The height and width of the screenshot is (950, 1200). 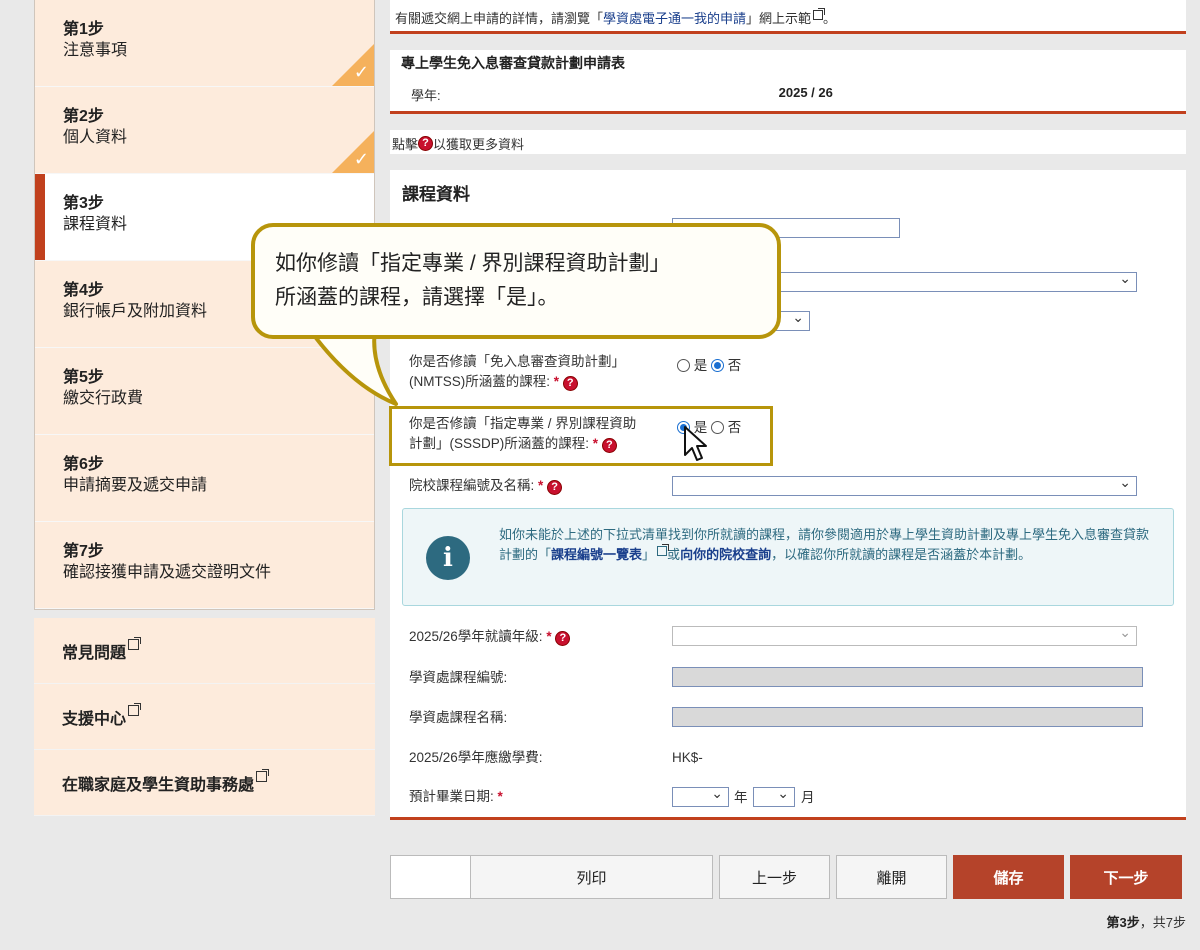 I want to click on month-unit: 月, so click(x=808, y=797).